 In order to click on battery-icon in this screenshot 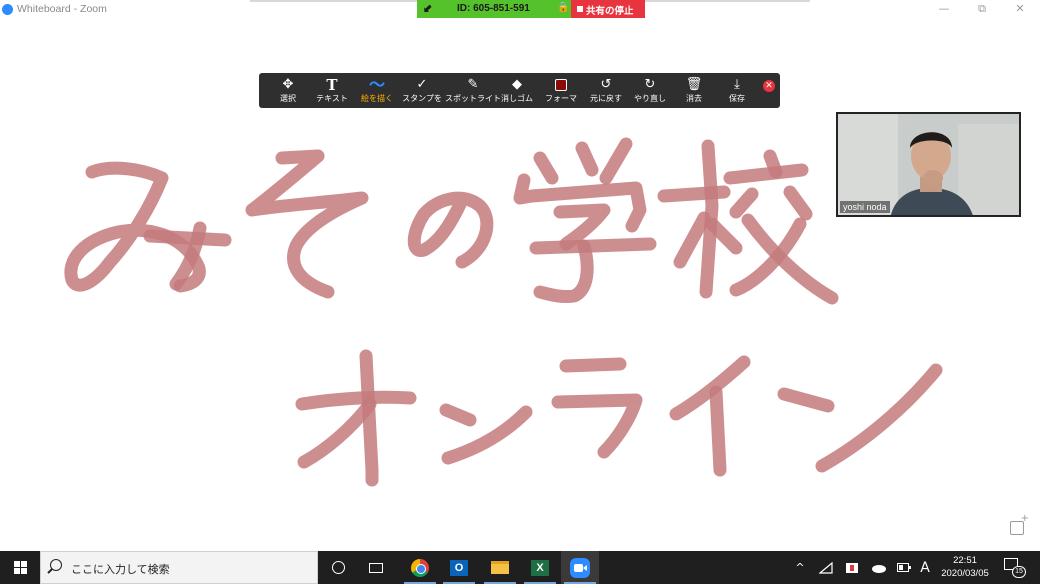, I will do `click(904, 567)`.